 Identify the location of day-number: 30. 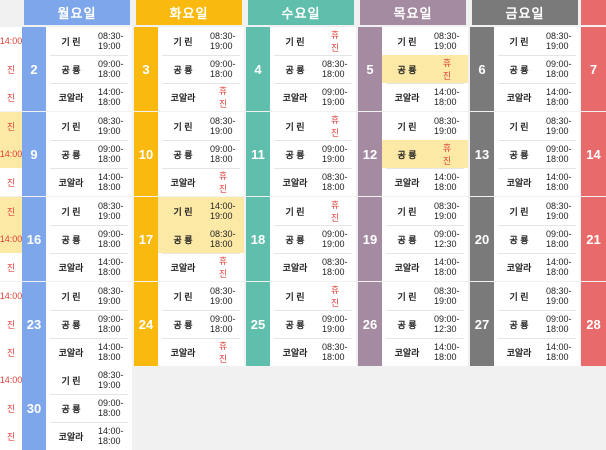
(34, 408).